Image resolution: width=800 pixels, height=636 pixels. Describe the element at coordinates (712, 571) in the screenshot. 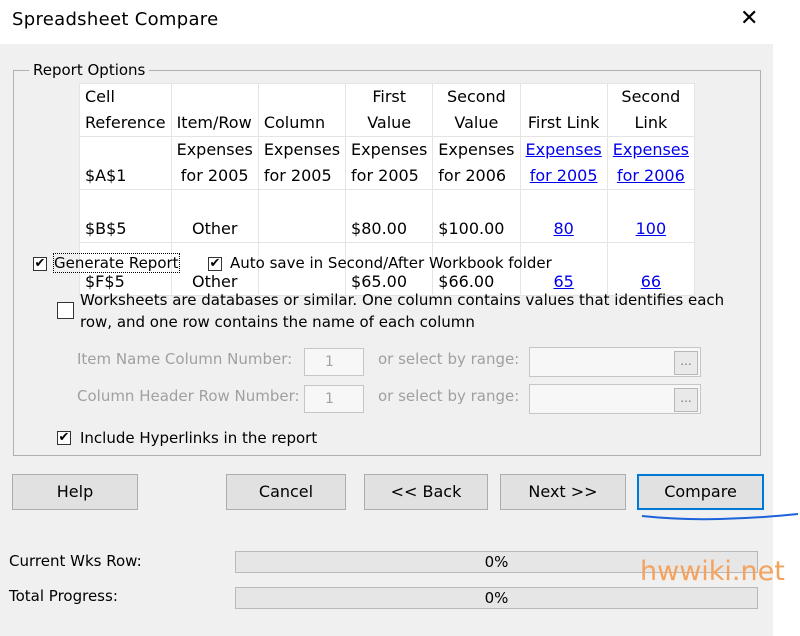

I see `watermark: hwwiki.net` at that location.